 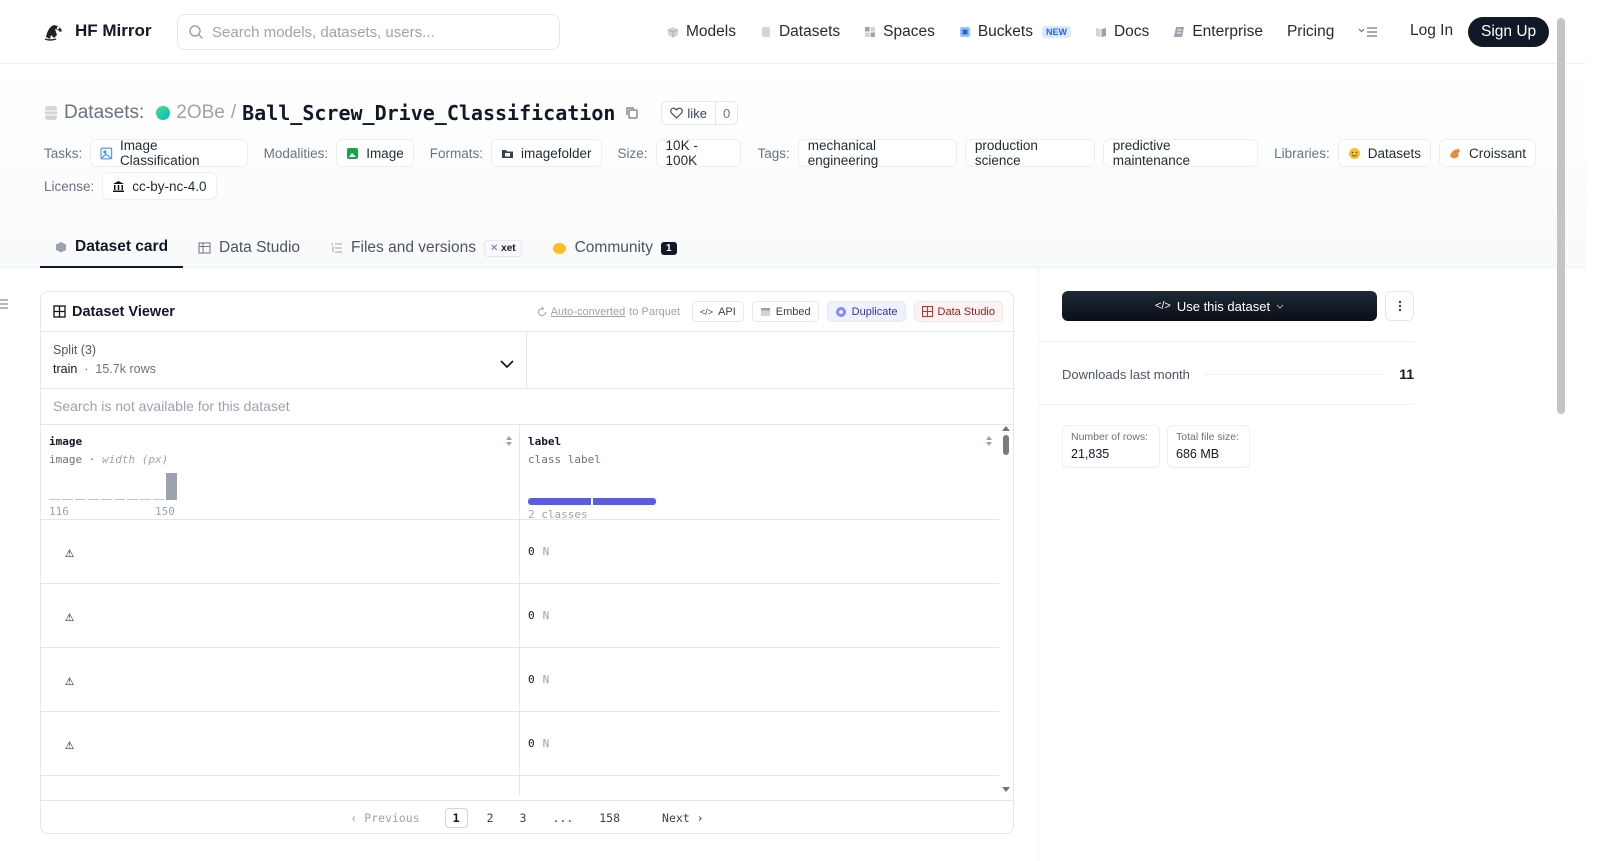 What do you see at coordinates (958, 311) in the screenshot?
I see `data-studio-button: Data Studio` at bounding box center [958, 311].